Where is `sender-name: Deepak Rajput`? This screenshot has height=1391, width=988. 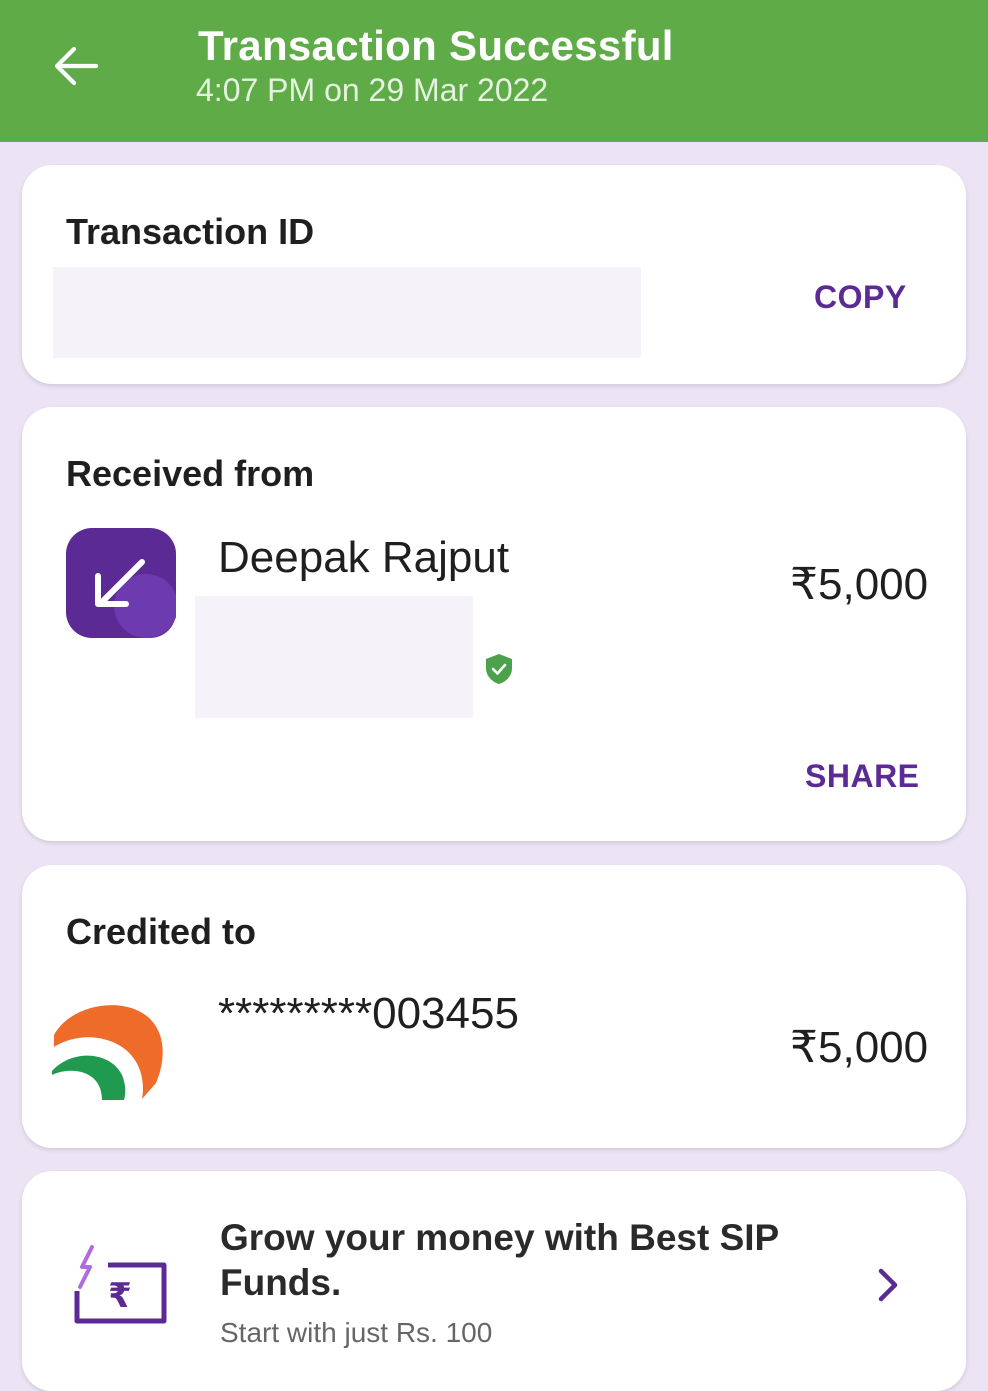
sender-name: Deepak Rajput is located at coordinates (364, 557).